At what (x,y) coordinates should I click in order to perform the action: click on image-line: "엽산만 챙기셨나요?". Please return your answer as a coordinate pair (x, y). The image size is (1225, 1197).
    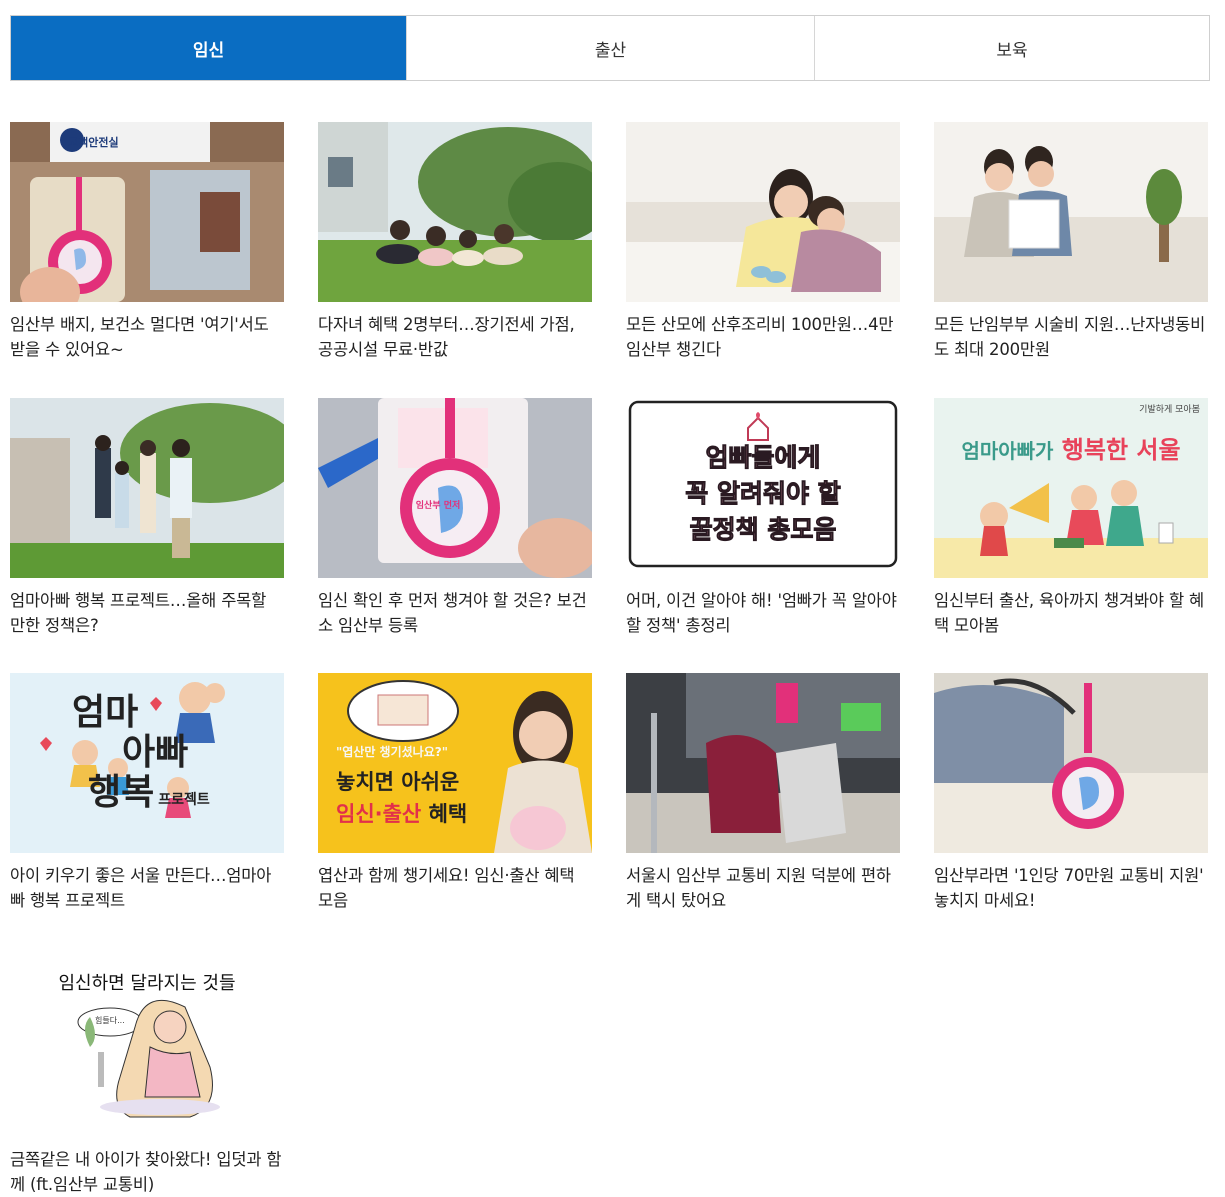
    Looking at the image, I should click on (392, 752).